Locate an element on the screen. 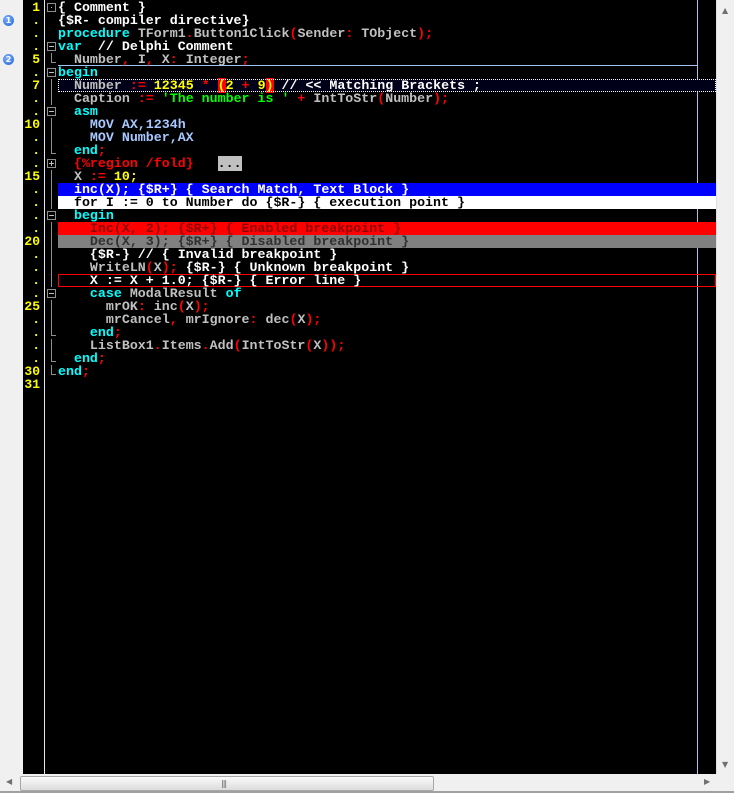  code-token: Items is located at coordinates (181, 345).